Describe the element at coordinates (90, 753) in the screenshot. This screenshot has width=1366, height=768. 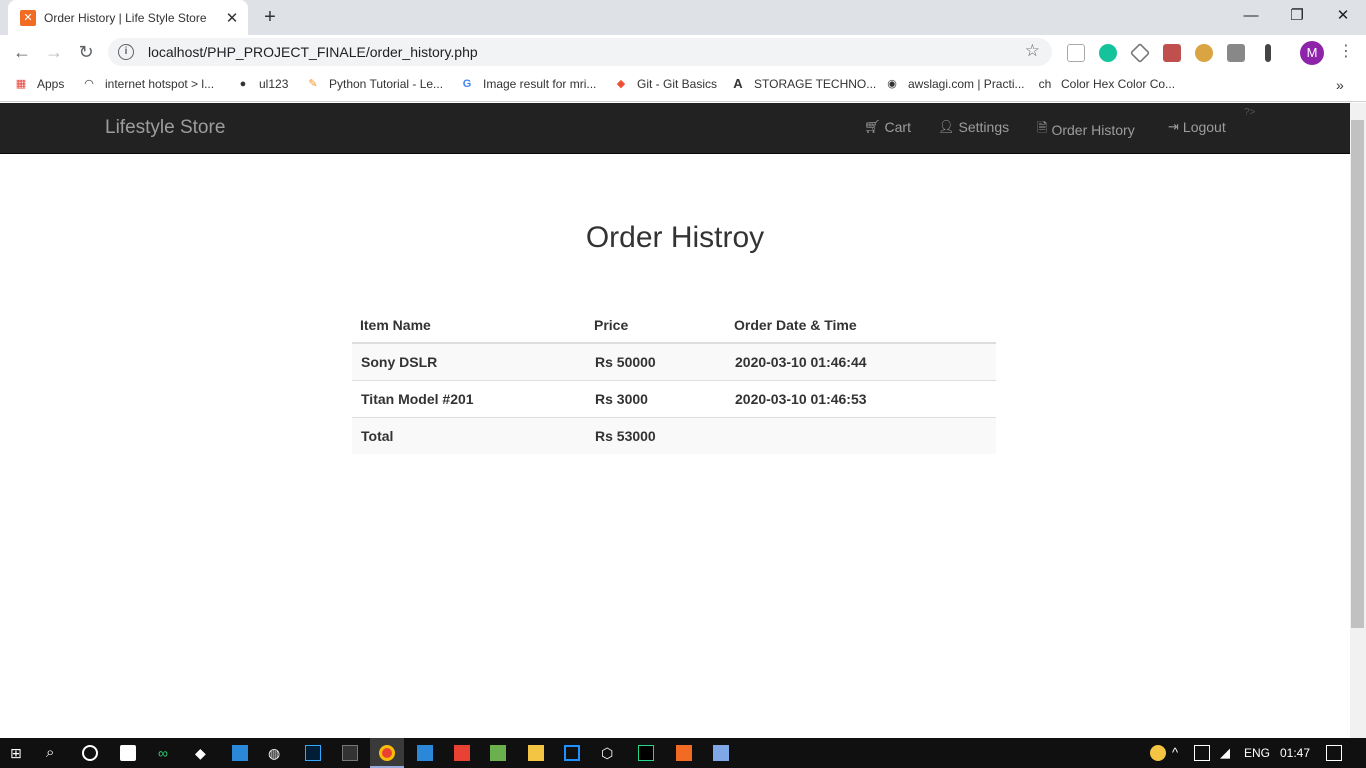
I see `cortana-icon` at that location.